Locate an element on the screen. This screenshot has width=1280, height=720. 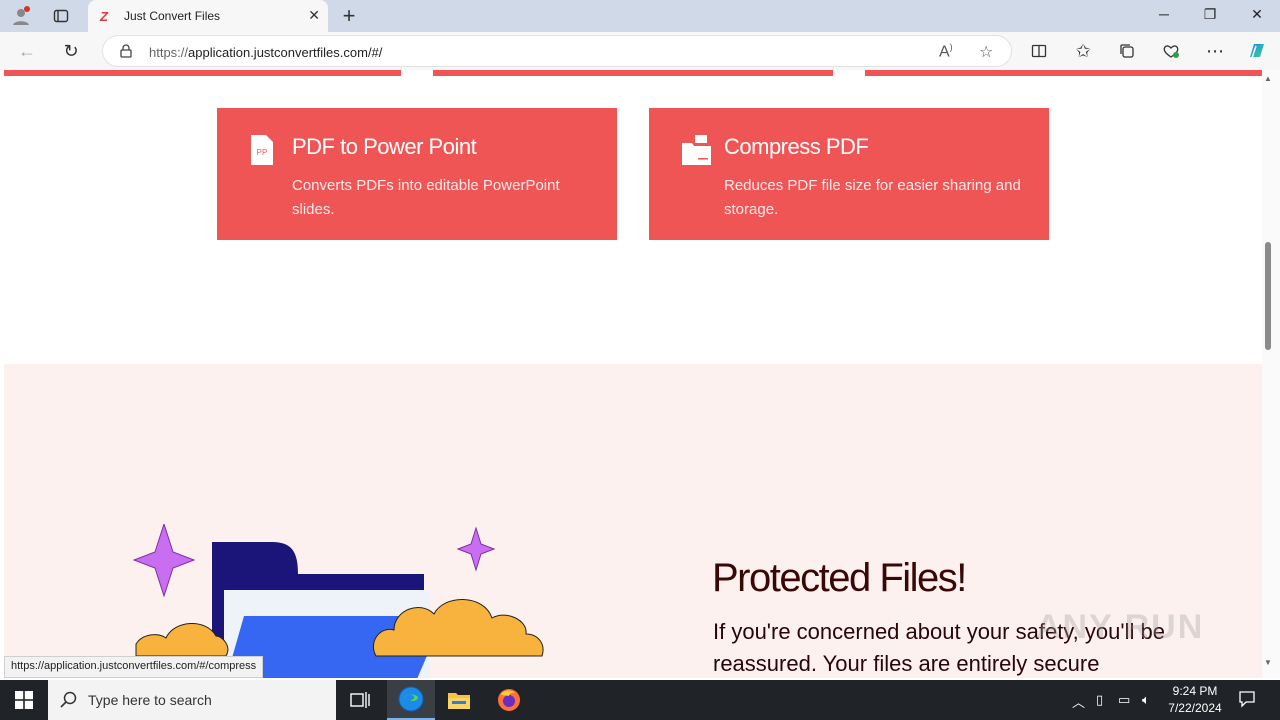
search-icon is located at coordinates (69, 702).